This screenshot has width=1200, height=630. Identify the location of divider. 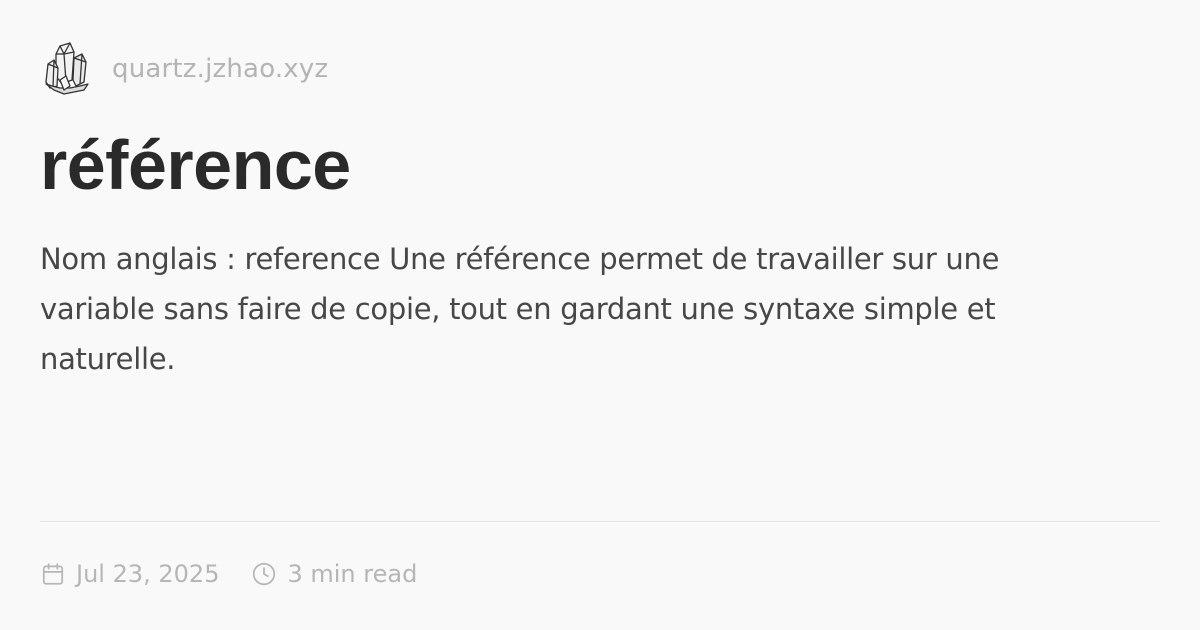
(600, 521).